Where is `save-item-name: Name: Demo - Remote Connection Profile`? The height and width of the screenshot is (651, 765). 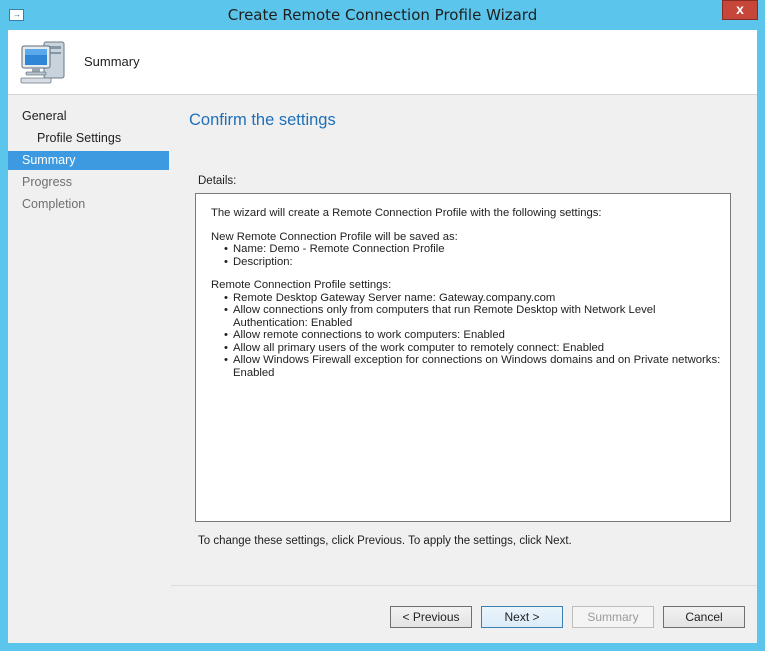
save-item-name: Name: Demo - Remote Connection Profile is located at coordinates (468, 249).